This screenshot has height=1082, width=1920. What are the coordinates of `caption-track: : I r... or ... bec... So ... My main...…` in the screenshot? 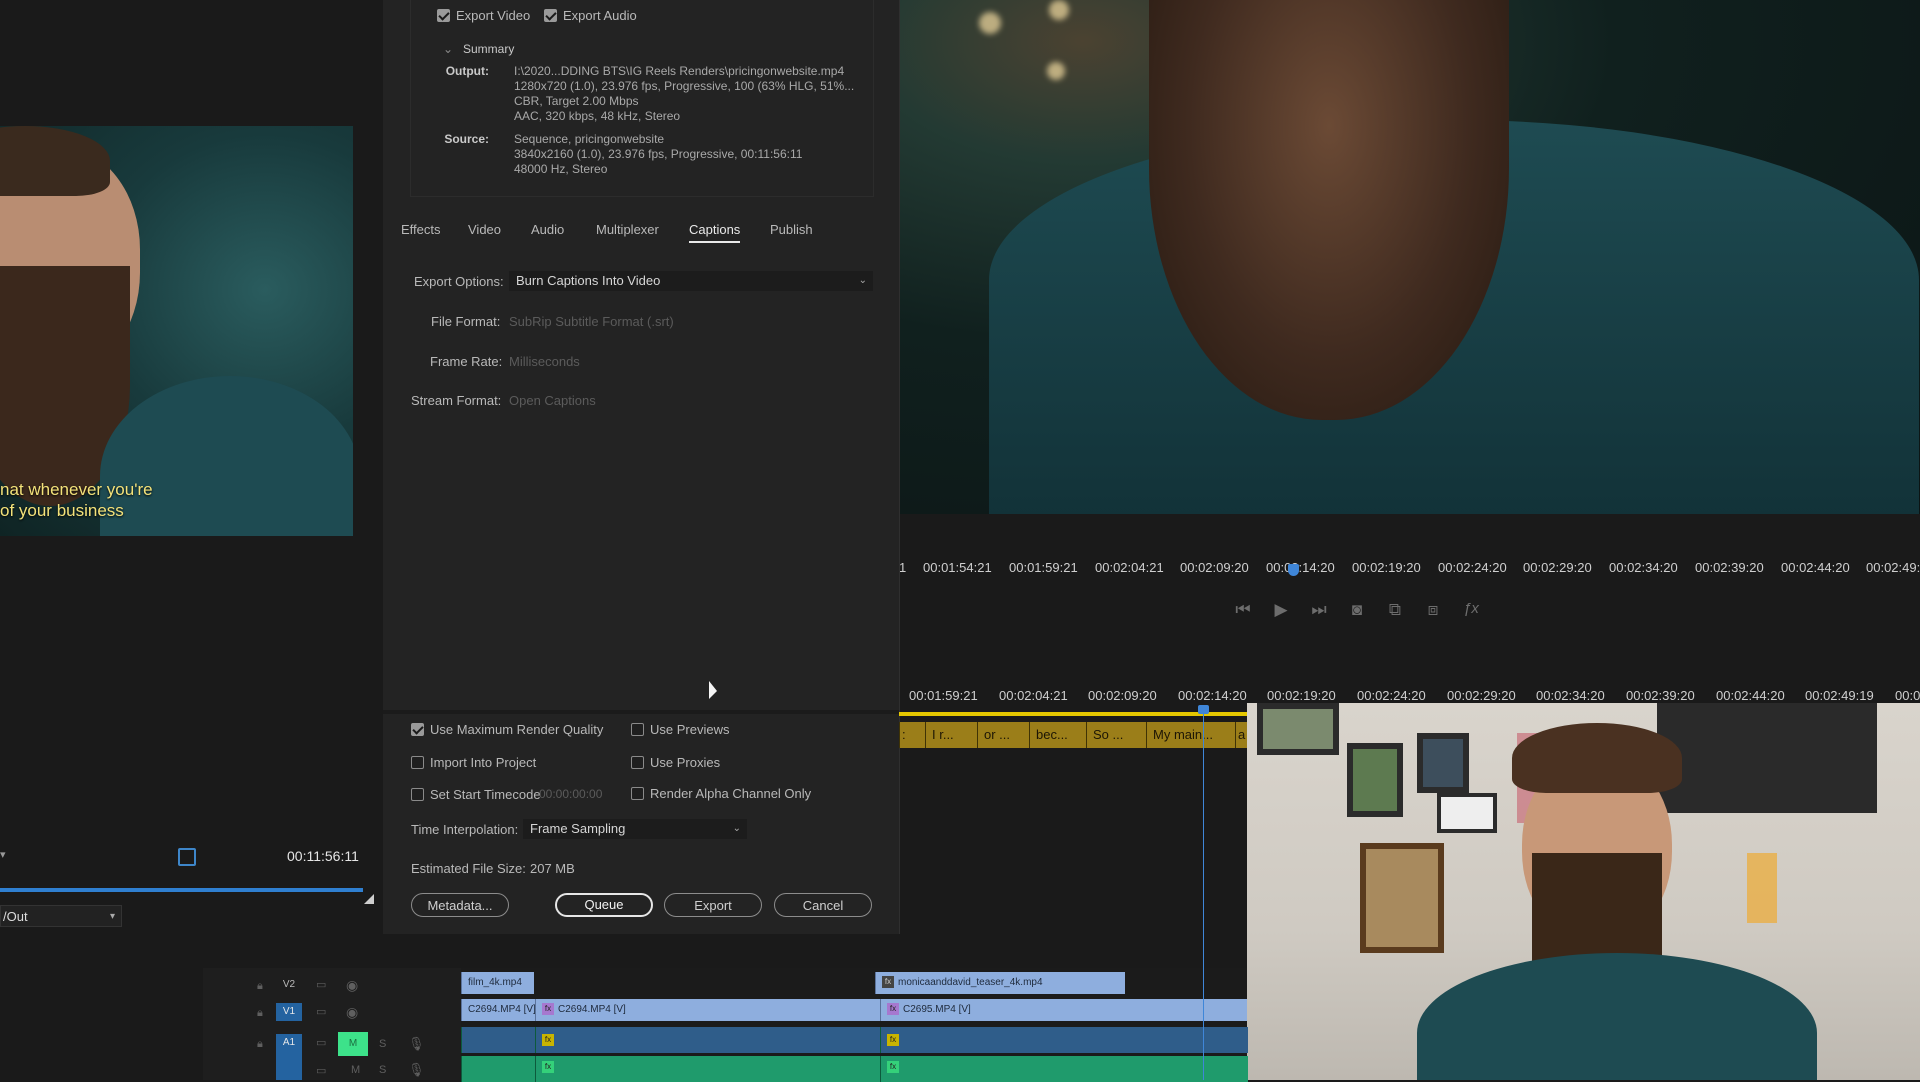 It's located at (1073, 735).